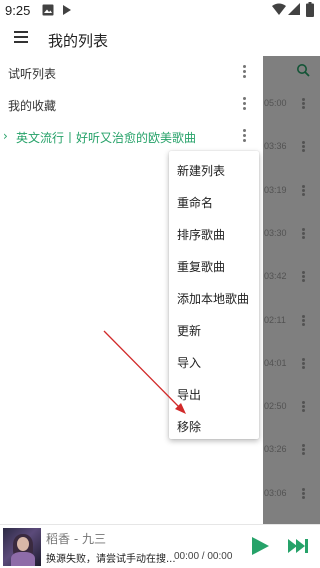 Image resolution: width=320 pixels, height=568 pixels. Describe the element at coordinates (32, 74) in the screenshot. I see `playlist-label: 试听列表` at that location.